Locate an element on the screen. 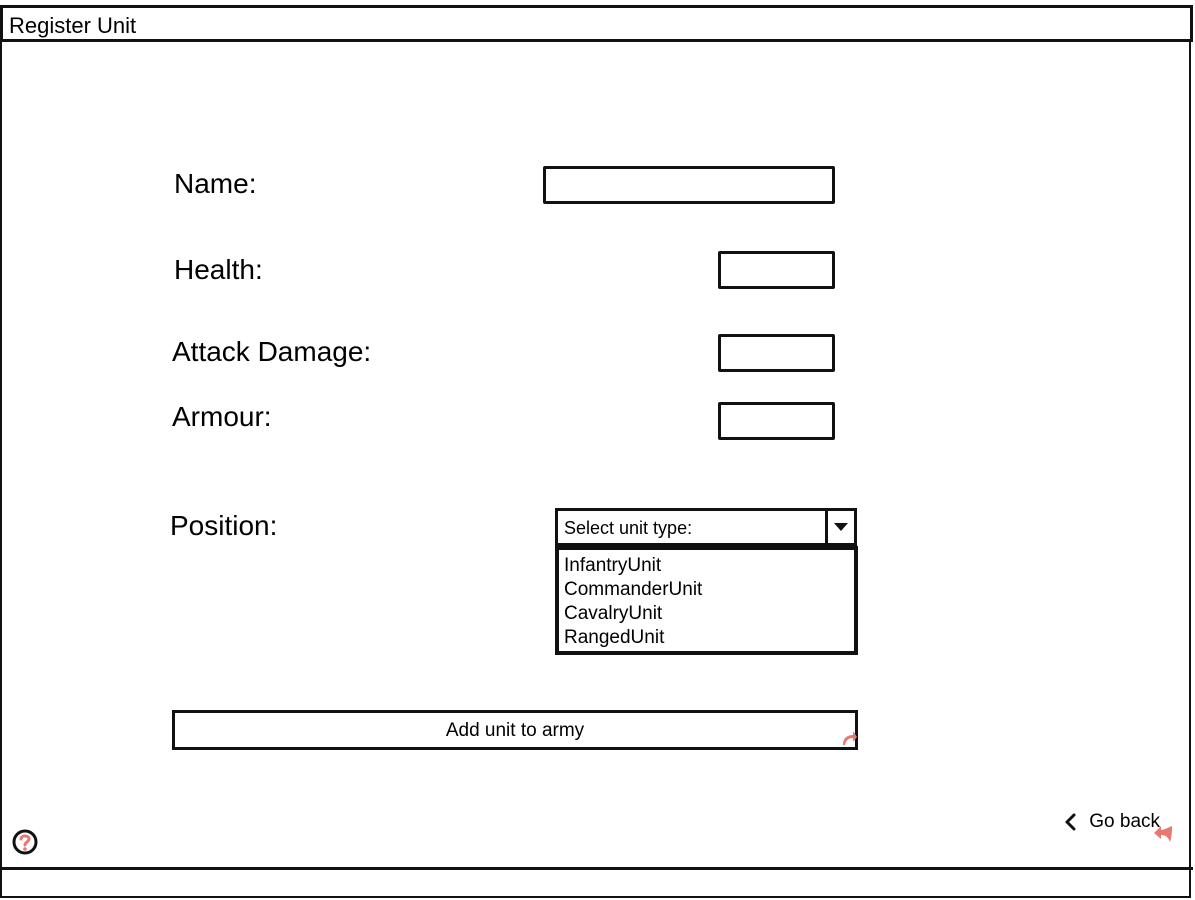  armour-input is located at coordinates (776, 421).